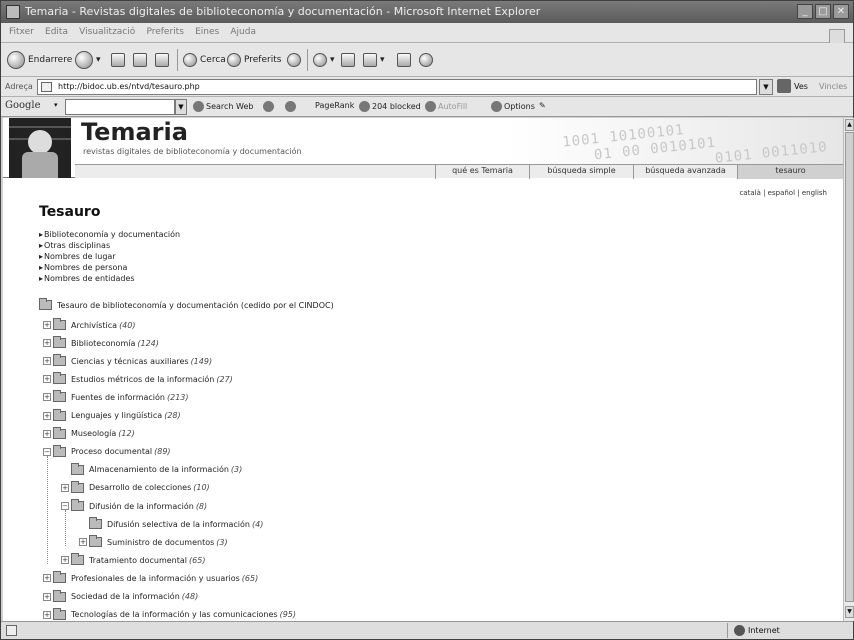 This screenshot has height=640, width=854. Describe the element at coordinates (685, 172) in the screenshot. I see `nav-busqueda-avanzada: búsqueda avanzada` at that location.